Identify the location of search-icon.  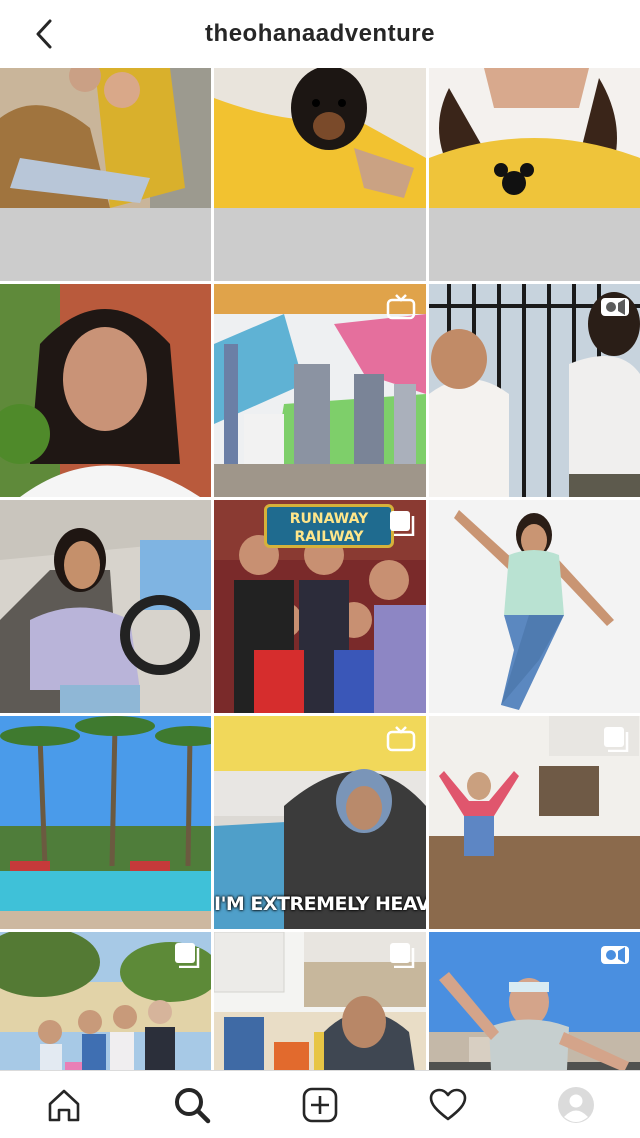
(193, 1105).